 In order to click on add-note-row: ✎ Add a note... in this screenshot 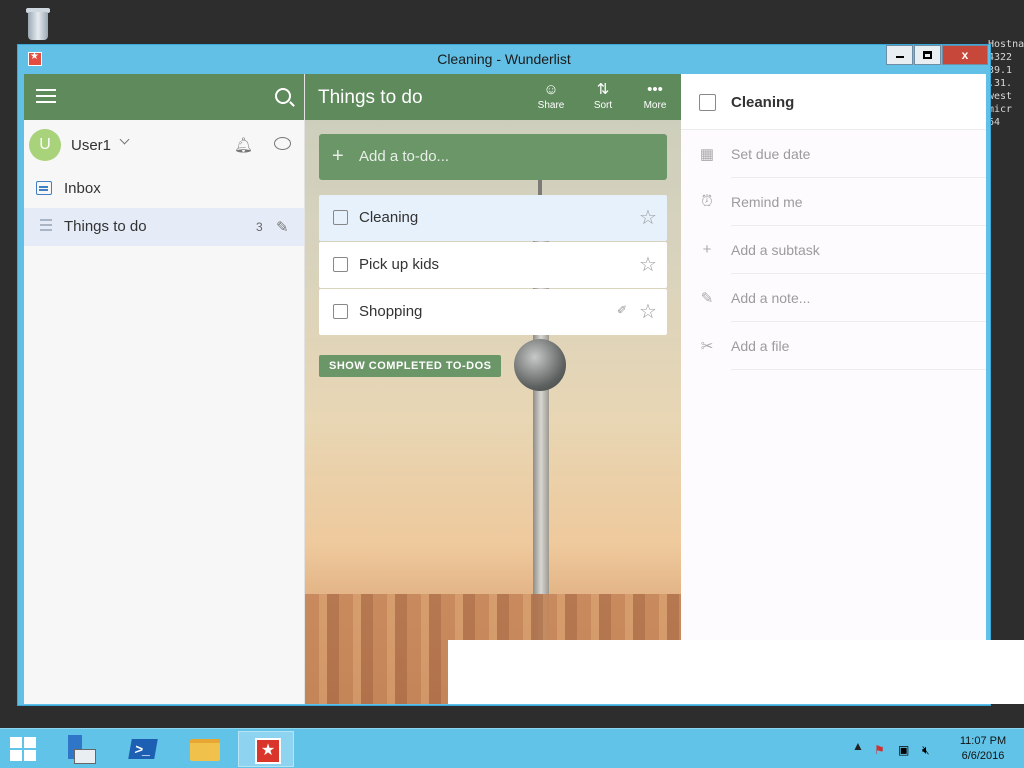, I will do `click(833, 298)`.